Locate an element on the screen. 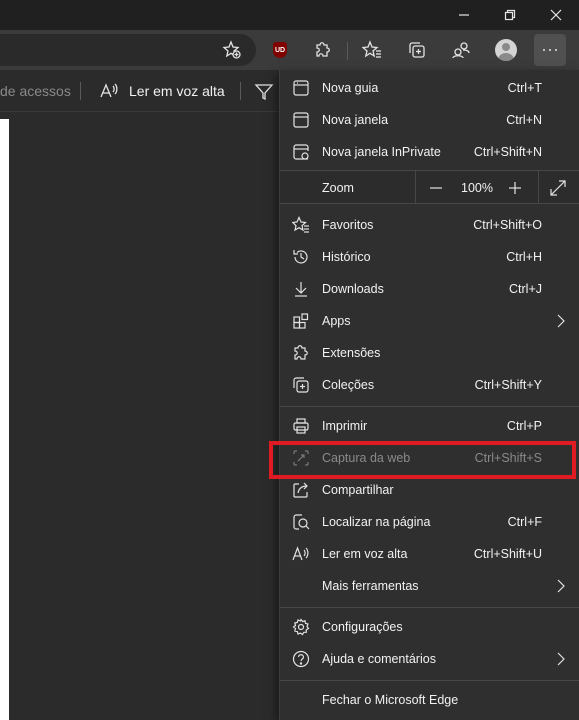 This screenshot has height=720, width=579. toolbar-divider is located at coordinates (347, 51).